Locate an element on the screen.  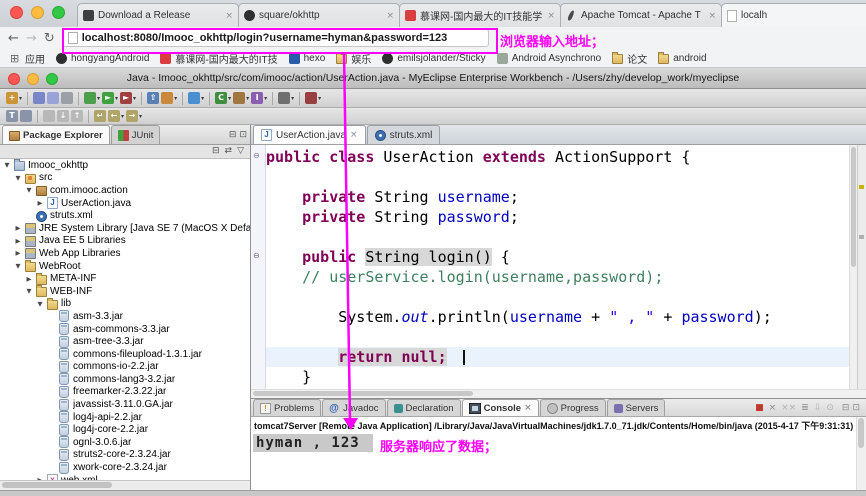
view-tab-problems: Problems is located at coordinates (287, 407).